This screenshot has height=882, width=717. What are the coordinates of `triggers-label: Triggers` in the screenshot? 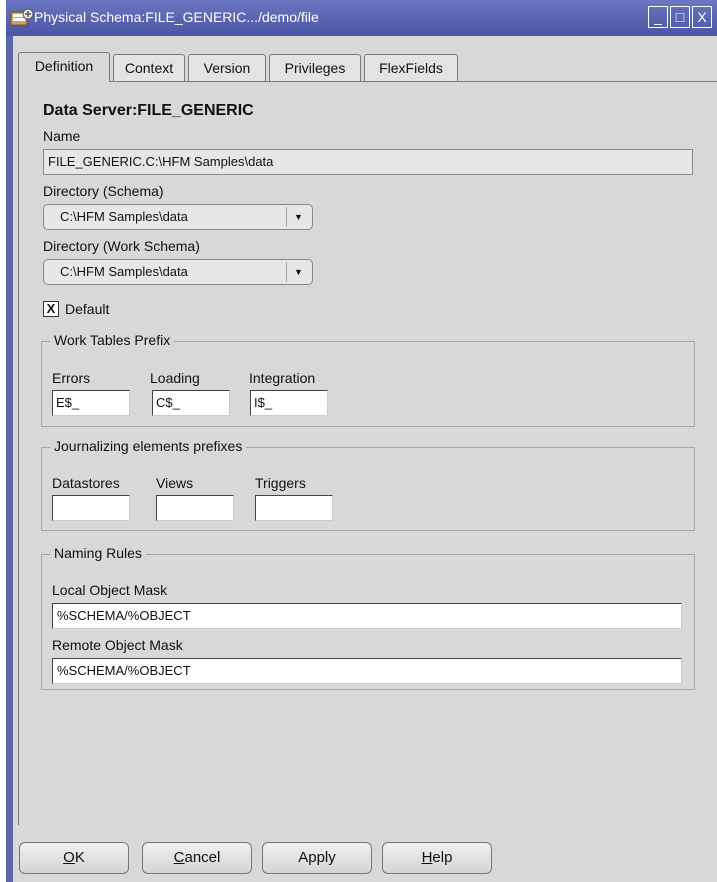 It's located at (280, 483).